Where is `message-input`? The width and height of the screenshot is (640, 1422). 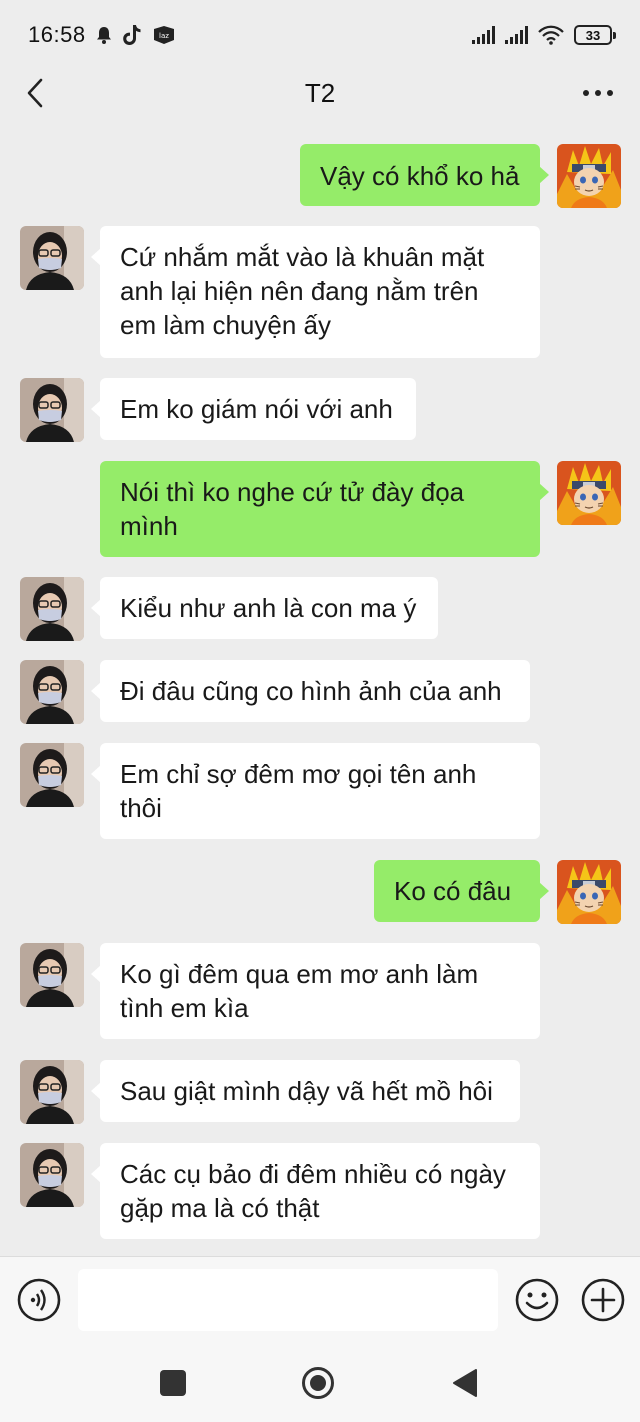
message-input is located at coordinates (288, 1300).